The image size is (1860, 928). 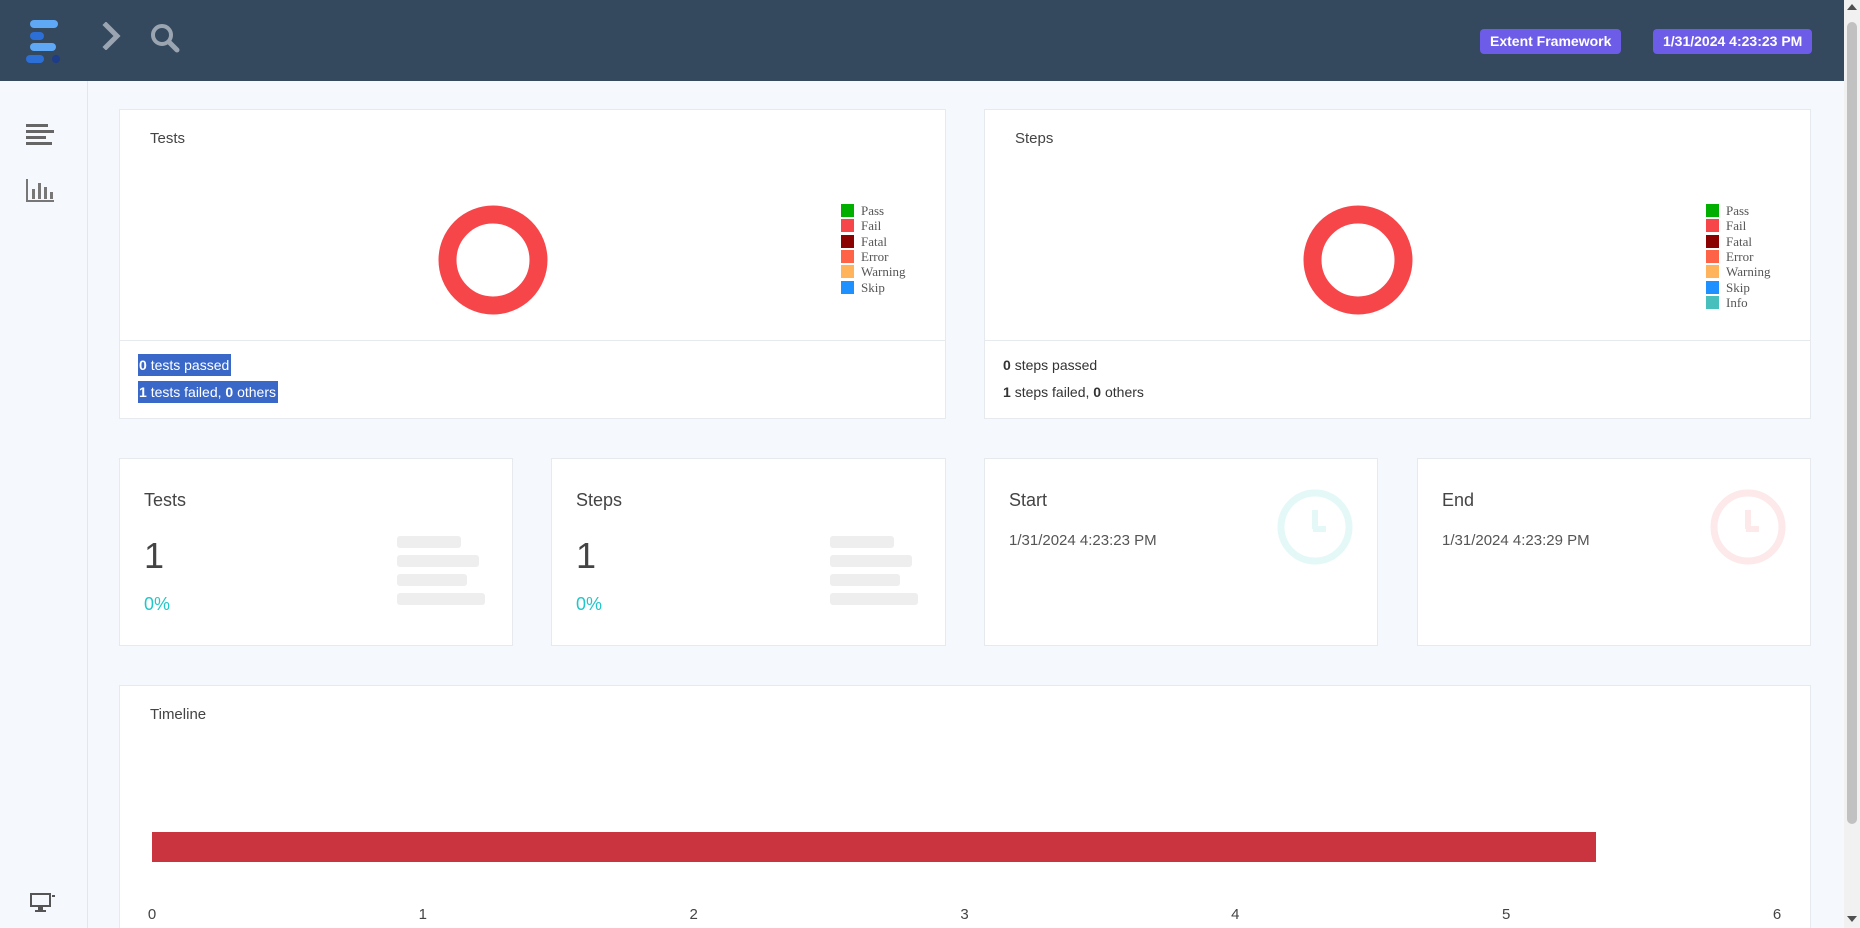 I want to click on stat-title: Steps, so click(x=599, y=500).